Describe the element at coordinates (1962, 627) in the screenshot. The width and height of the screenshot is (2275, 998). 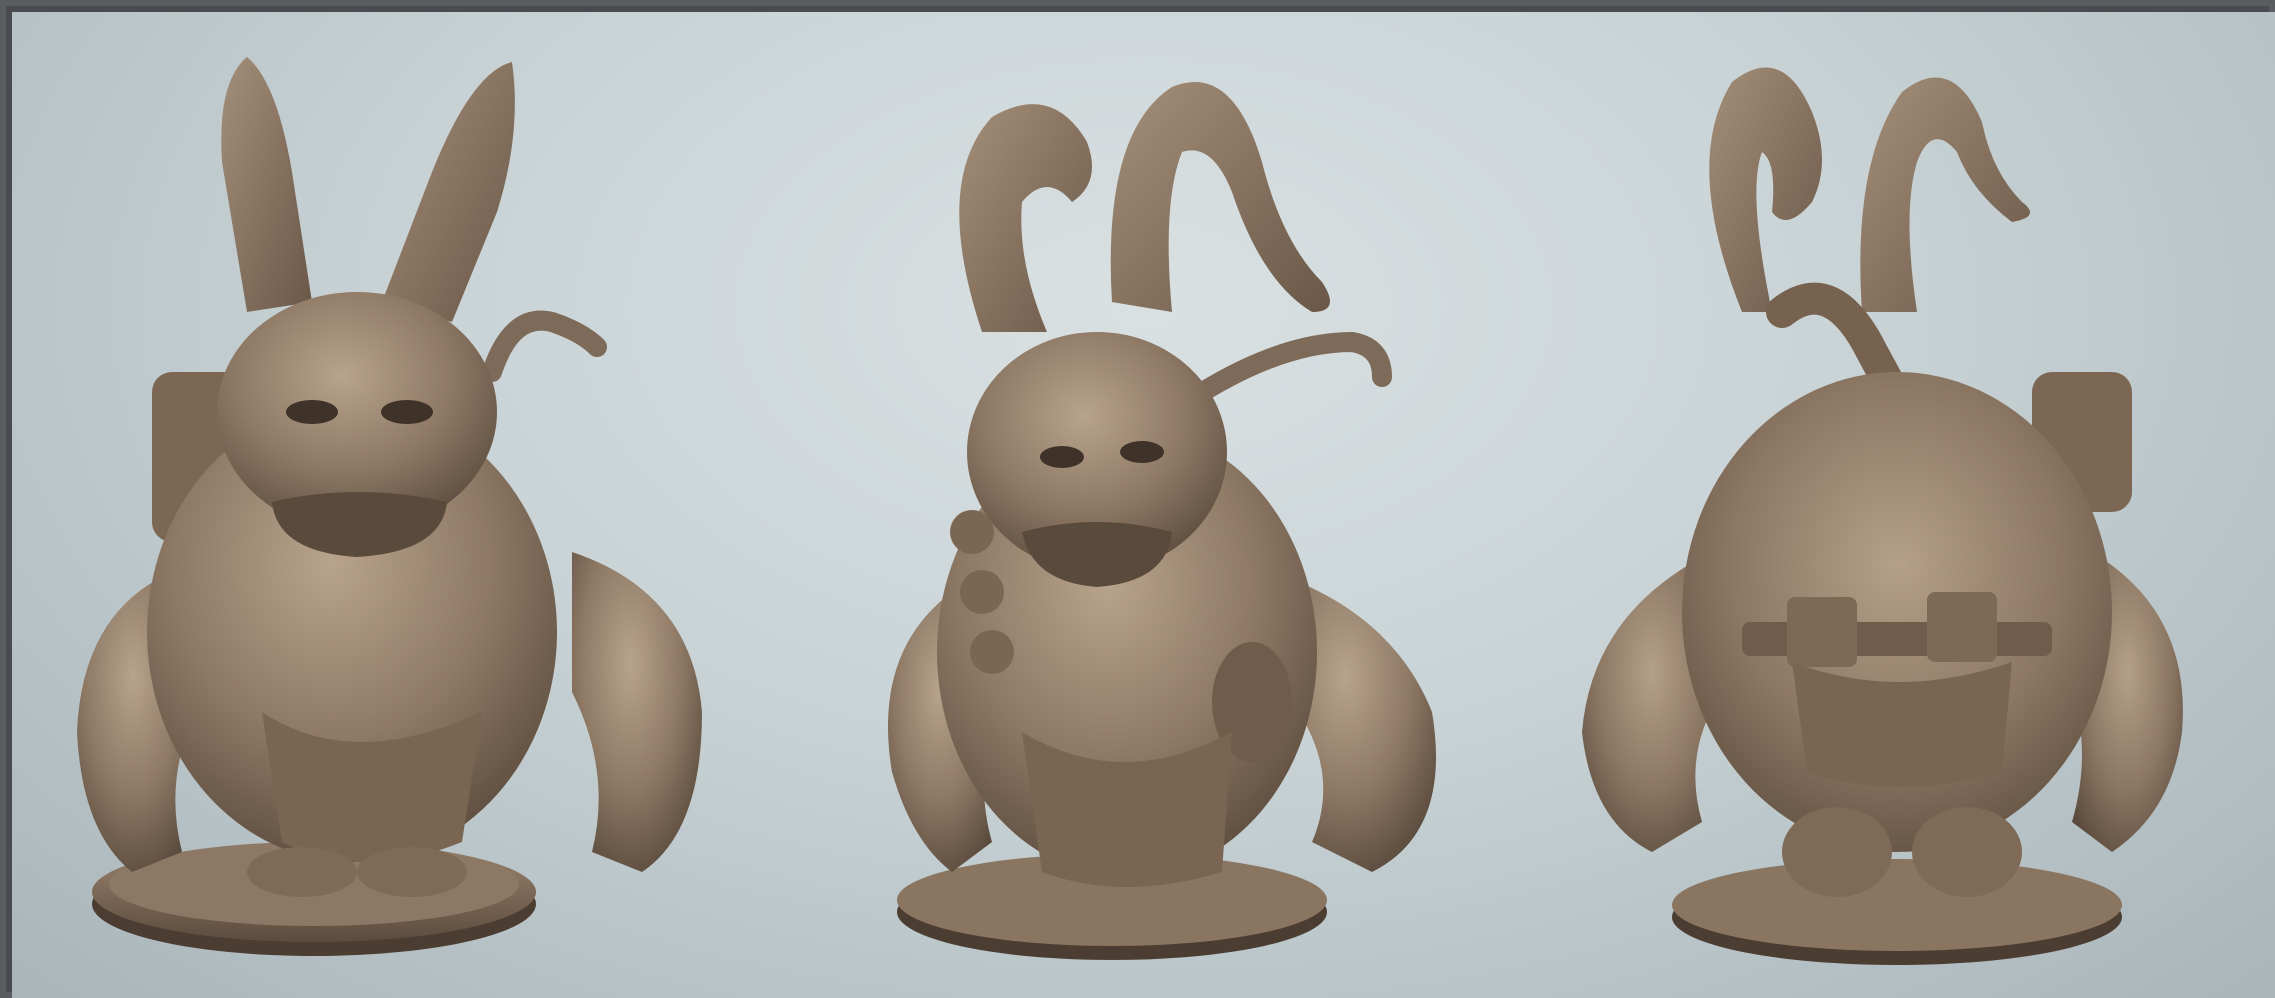
I see `belt-pouch-right` at that location.